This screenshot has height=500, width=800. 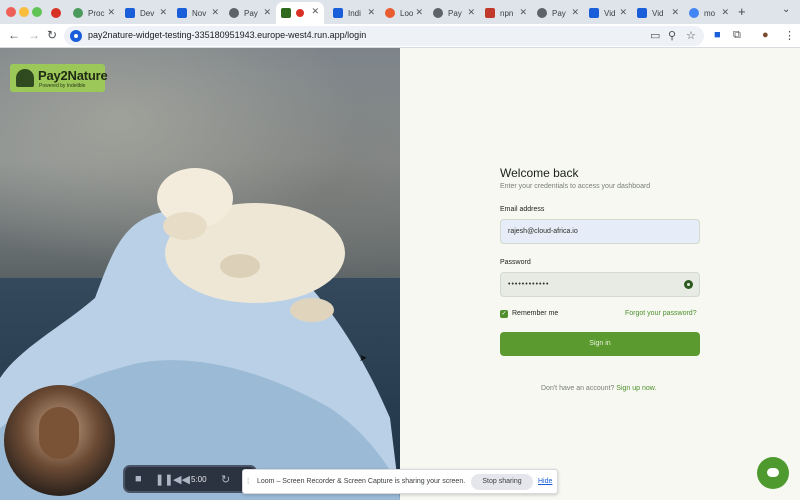 What do you see at coordinates (672, 35) in the screenshot?
I see `zoom-icon: ⚲` at bounding box center [672, 35].